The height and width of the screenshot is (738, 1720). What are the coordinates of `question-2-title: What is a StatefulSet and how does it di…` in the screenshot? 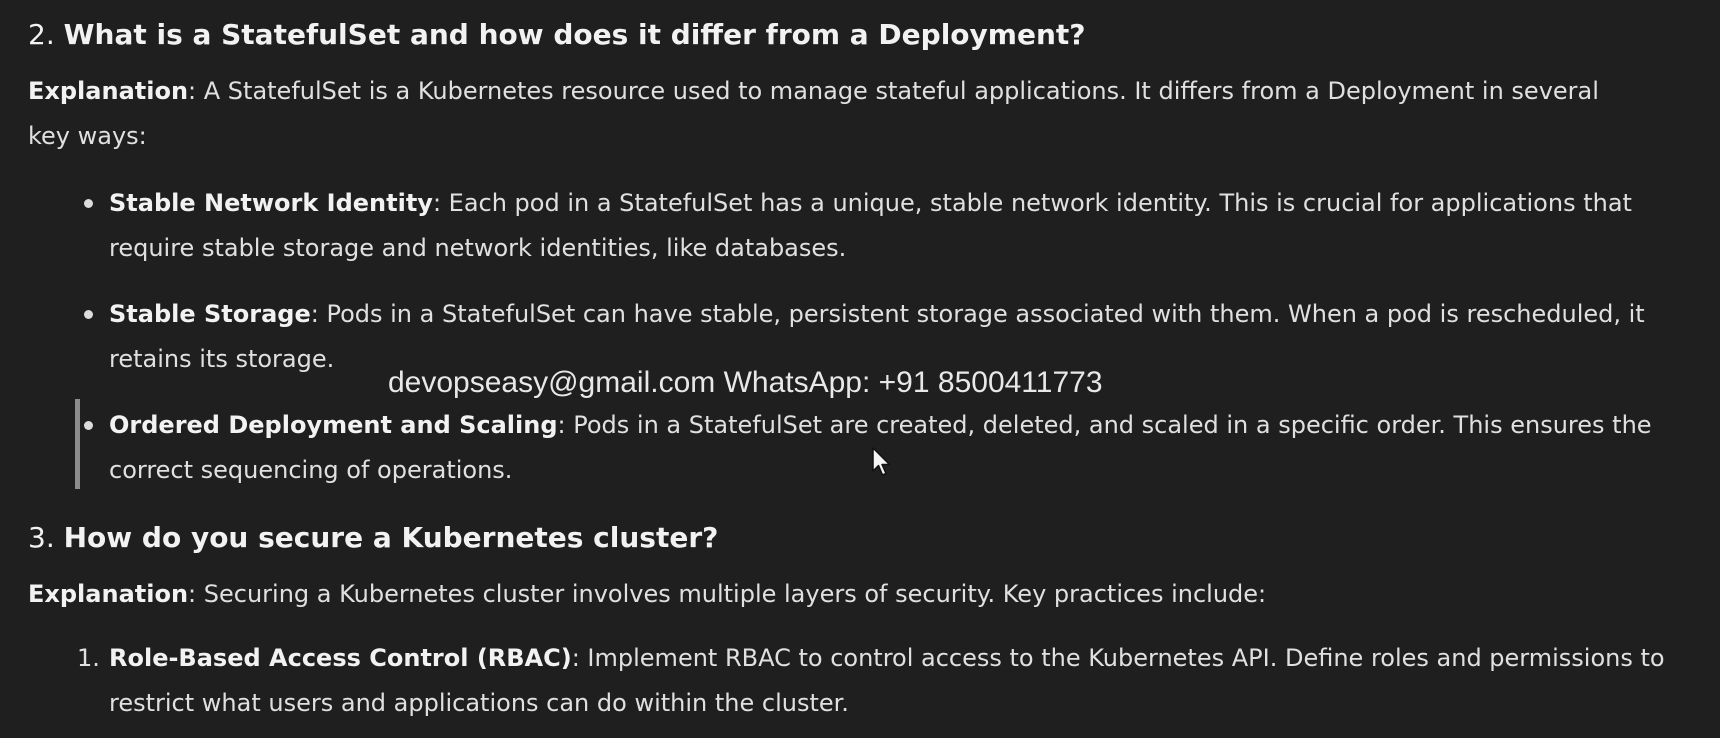 It's located at (574, 34).